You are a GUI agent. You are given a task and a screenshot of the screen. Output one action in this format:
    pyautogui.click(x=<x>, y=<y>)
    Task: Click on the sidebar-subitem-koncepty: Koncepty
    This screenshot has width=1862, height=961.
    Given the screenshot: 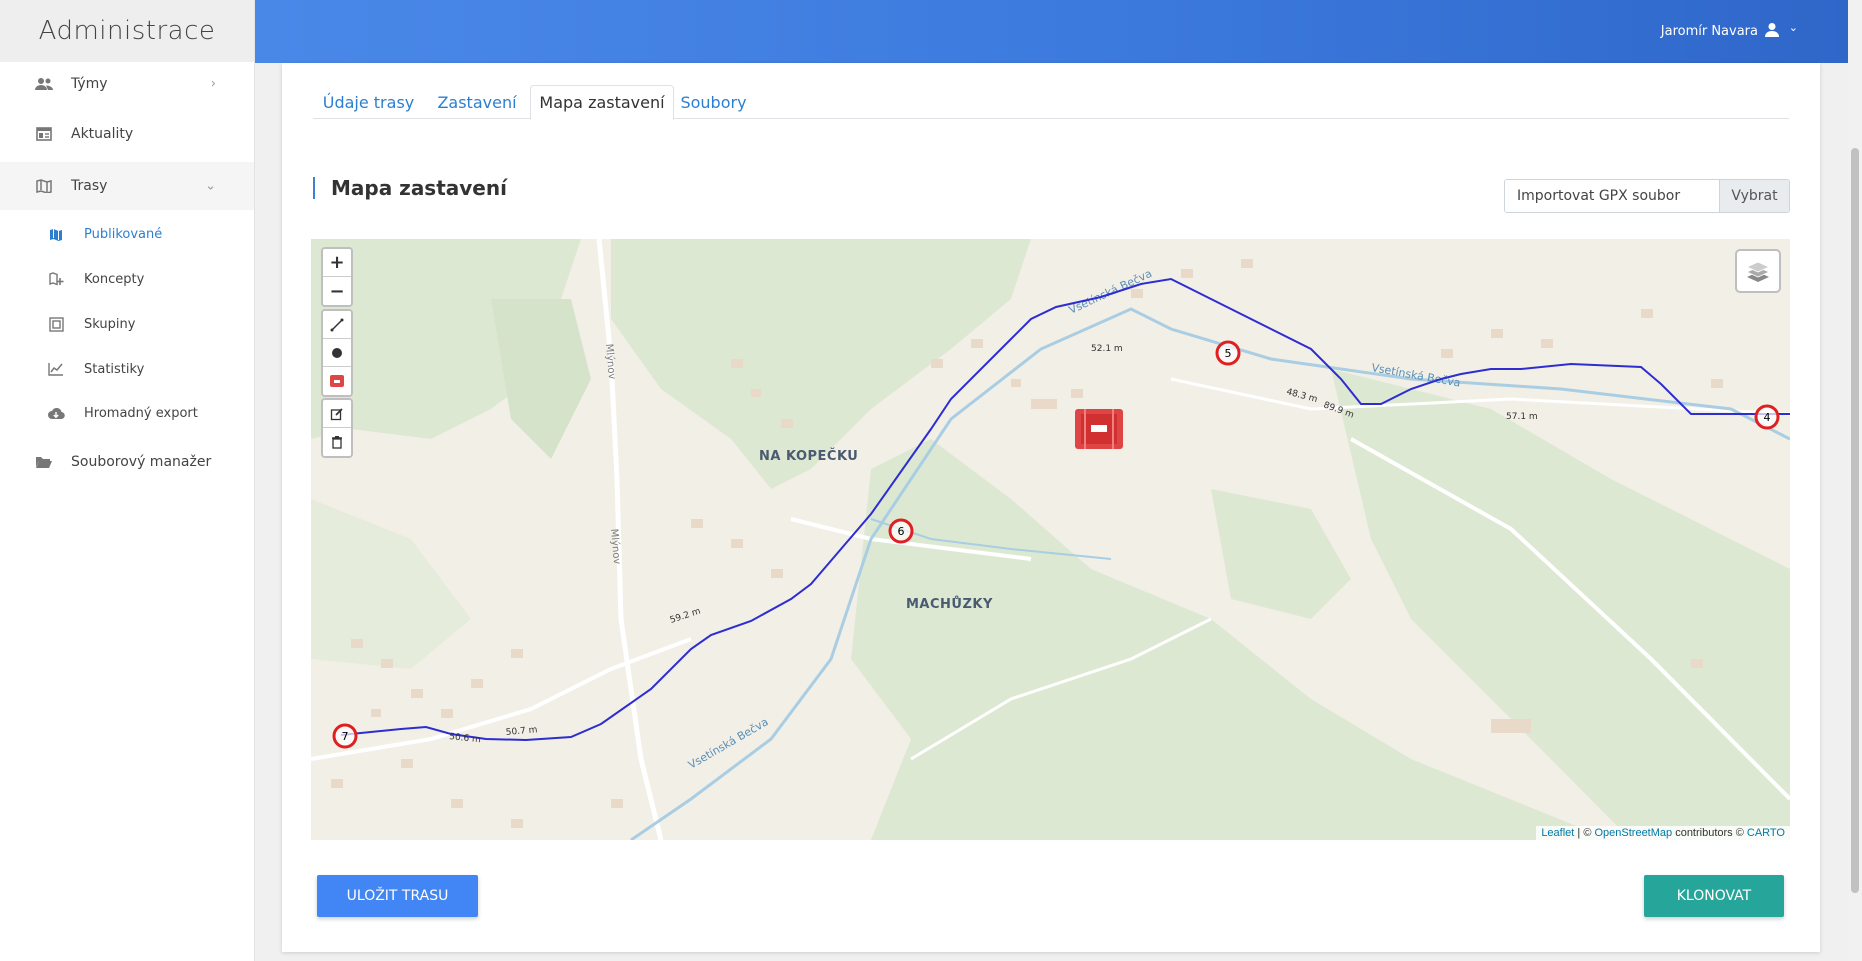 What is the action you would take?
    pyautogui.click(x=127, y=279)
    